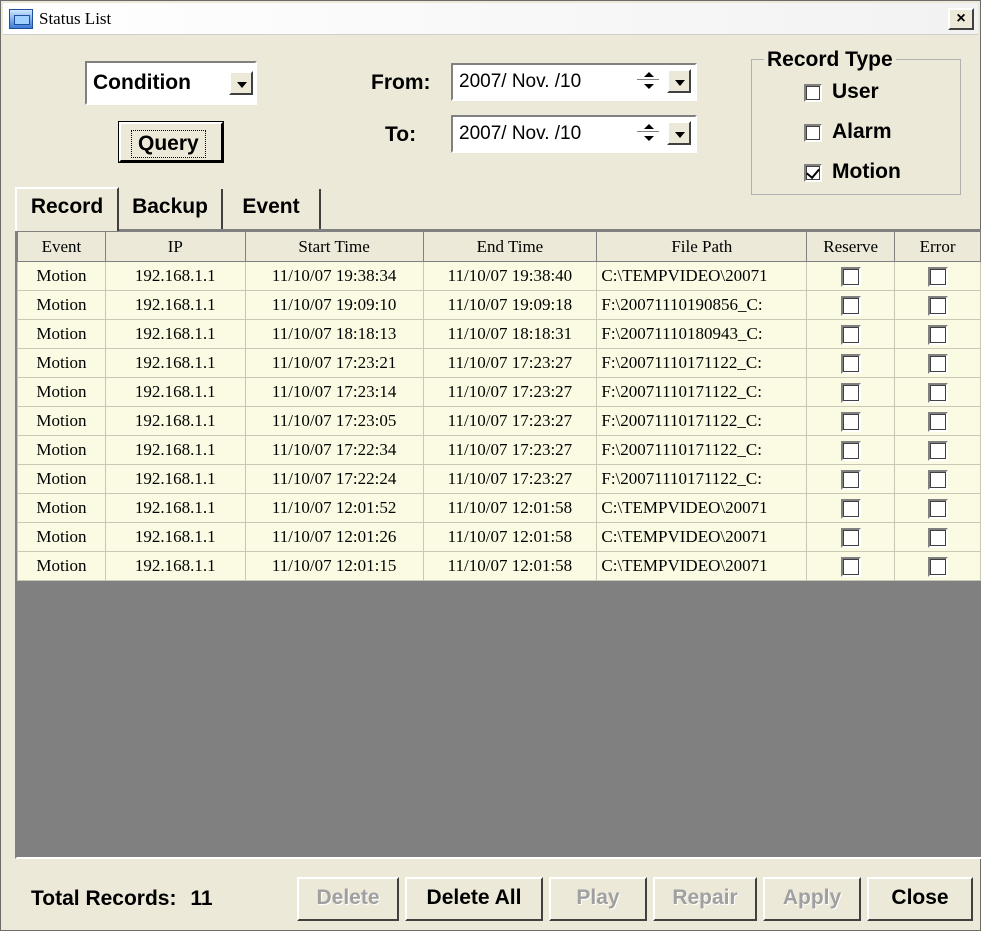  I want to click on column-header-error: Error, so click(937, 246).